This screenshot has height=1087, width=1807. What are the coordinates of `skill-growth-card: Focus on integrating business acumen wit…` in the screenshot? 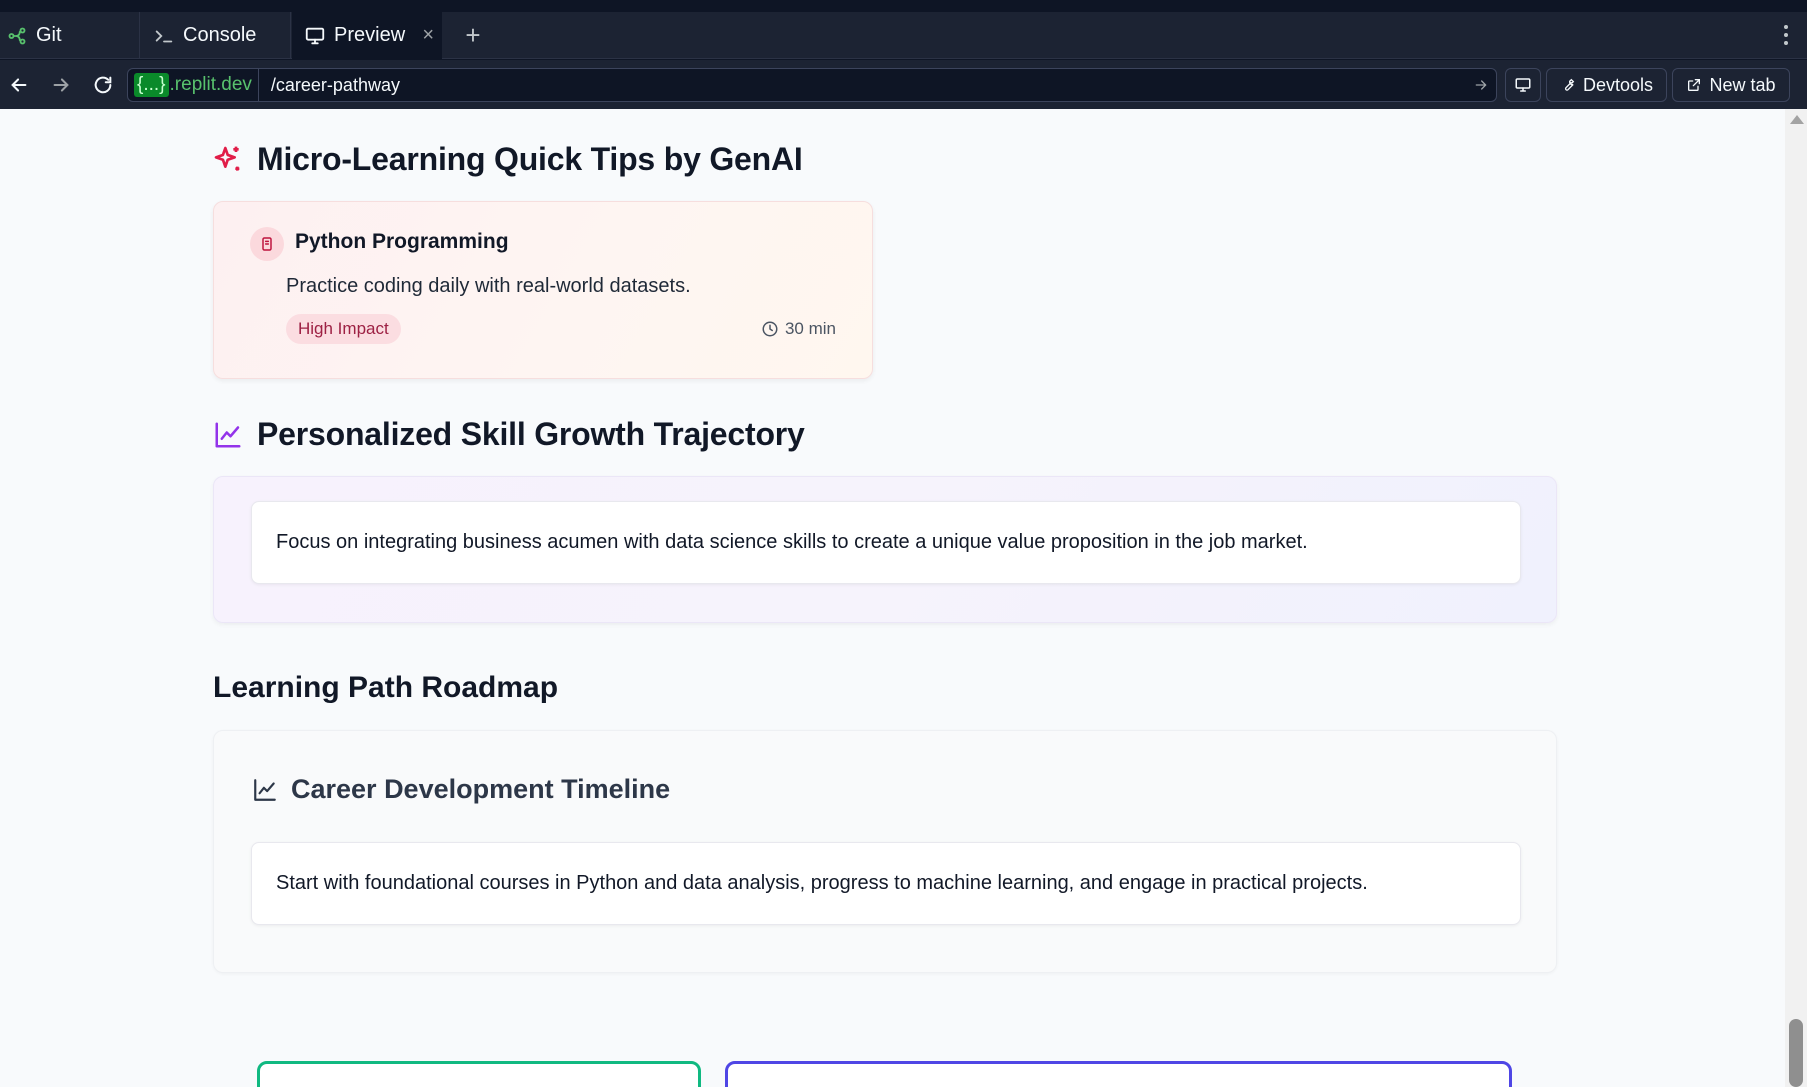 It's located at (885, 549).